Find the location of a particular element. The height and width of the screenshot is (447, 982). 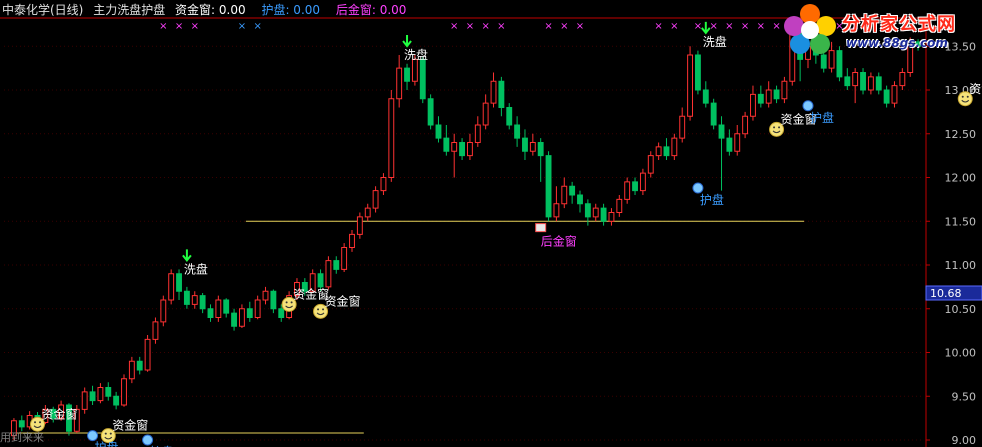

smiley-eye is located at coordinates (40, 422).